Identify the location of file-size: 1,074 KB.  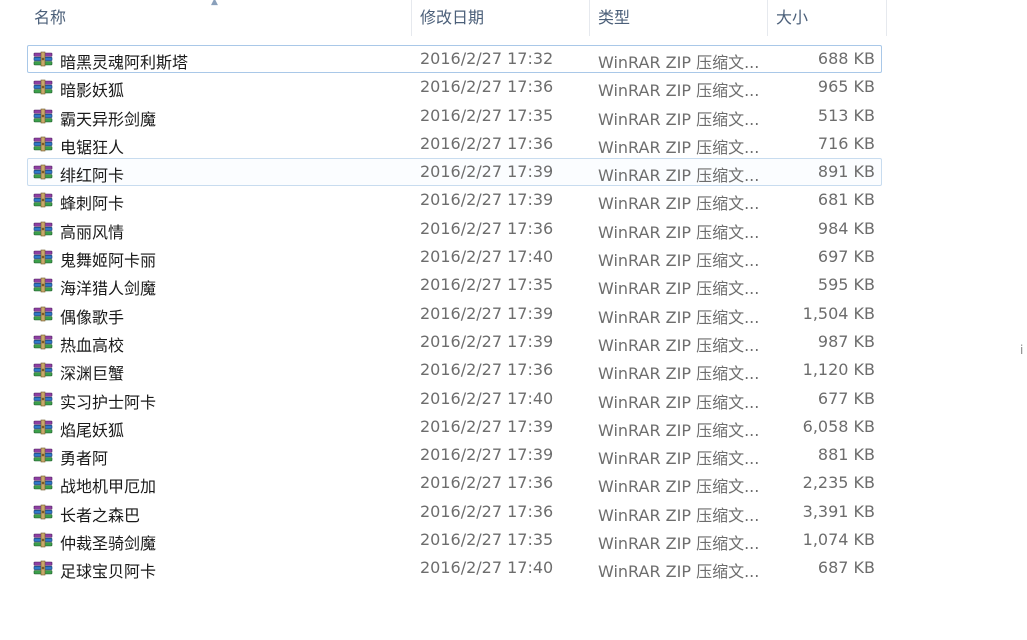
(838, 540).